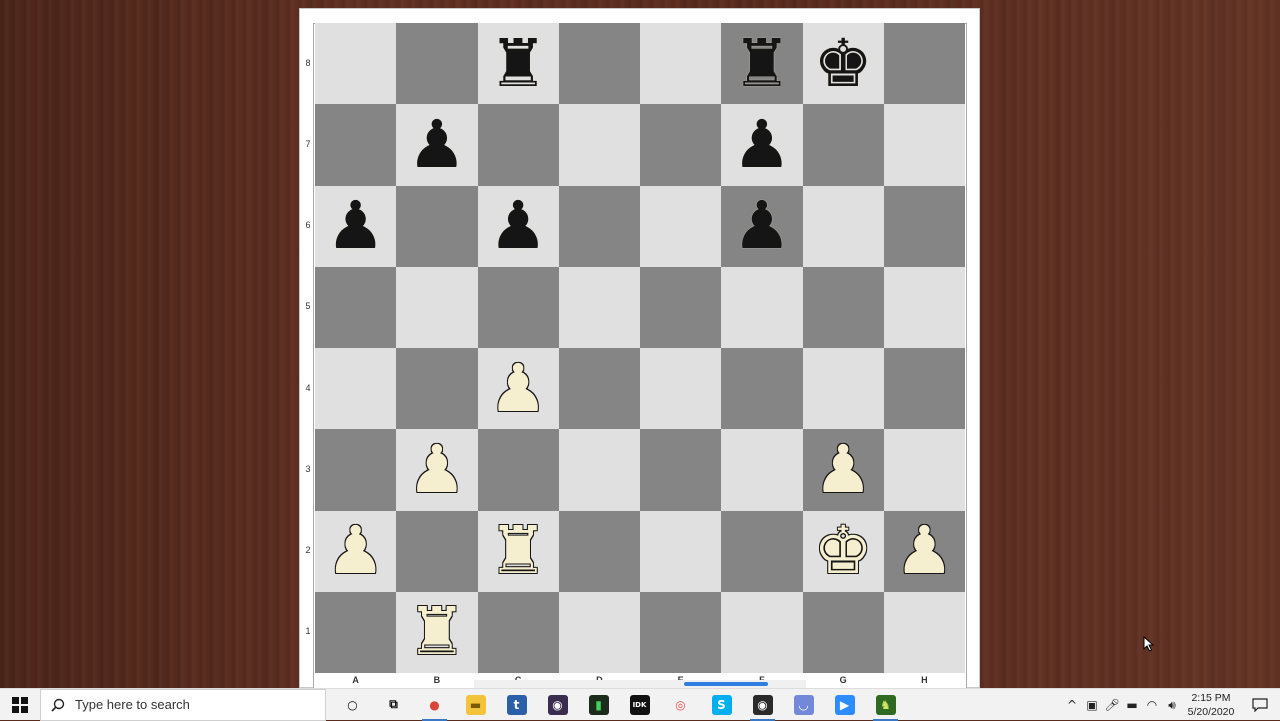 The image size is (1280, 721). What do you see at coordinates (518, 145) in the screenshot?
I see `square-c7` at bounding box center [518, 145].